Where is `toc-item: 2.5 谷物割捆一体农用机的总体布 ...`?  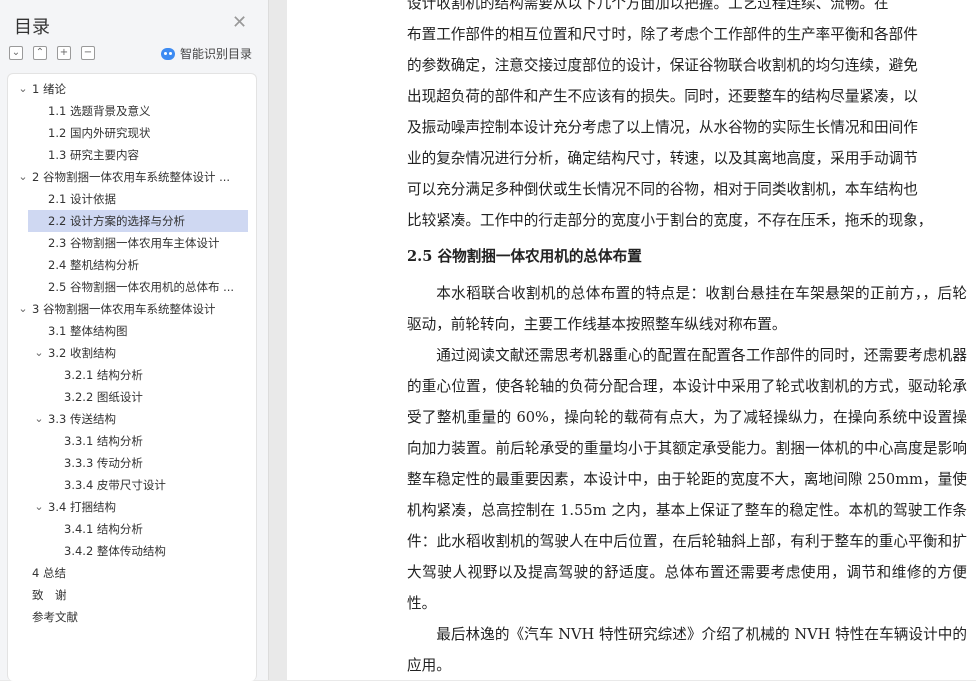
toc-item: 2.5 谷物割捆一体农用机的总体布 ... is located at coordinates (130, 287).